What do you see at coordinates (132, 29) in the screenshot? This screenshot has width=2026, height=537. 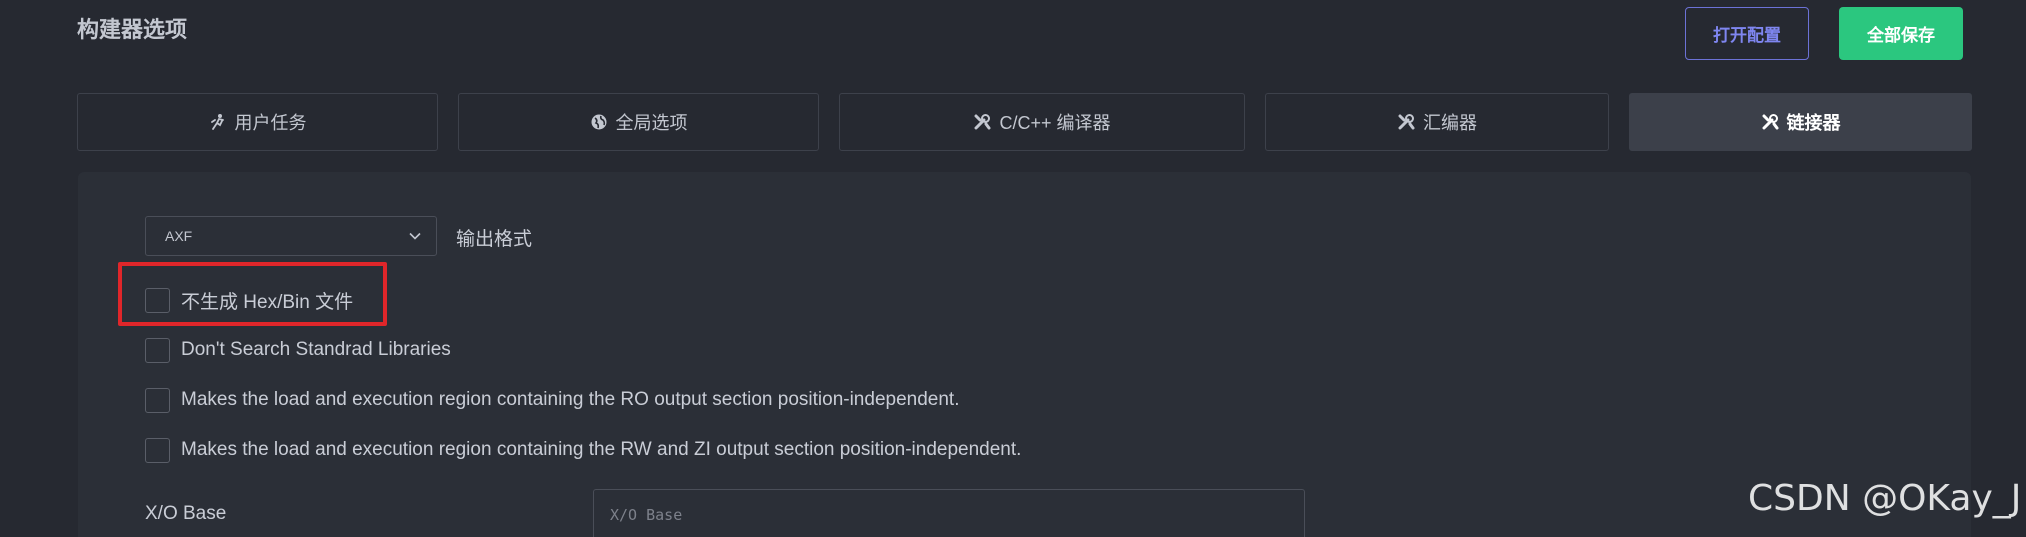 I see `page-title: 构建器选项` at bounding box center [132, 29].